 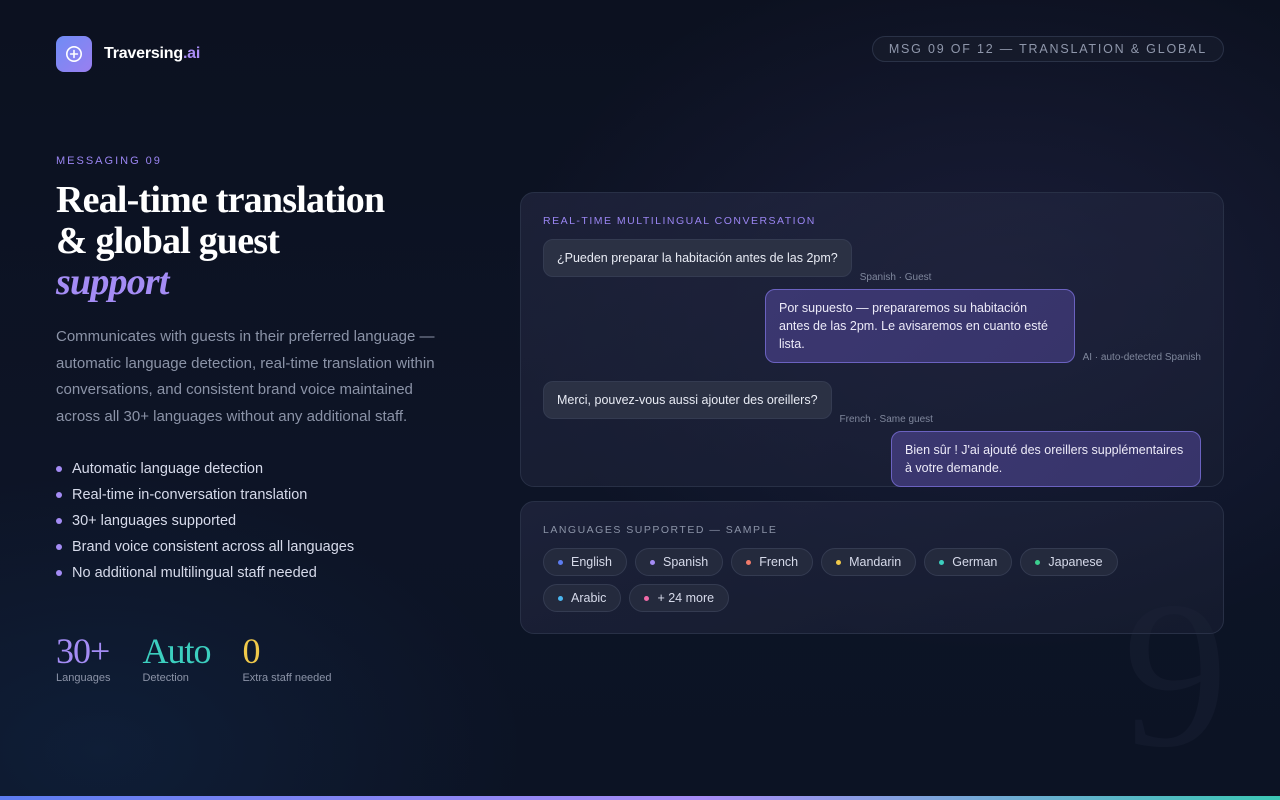 What do you see at coordinates (640, 798) in the screenshot?
I see `bottom-progress-bar` at bounding box center [640, 798].